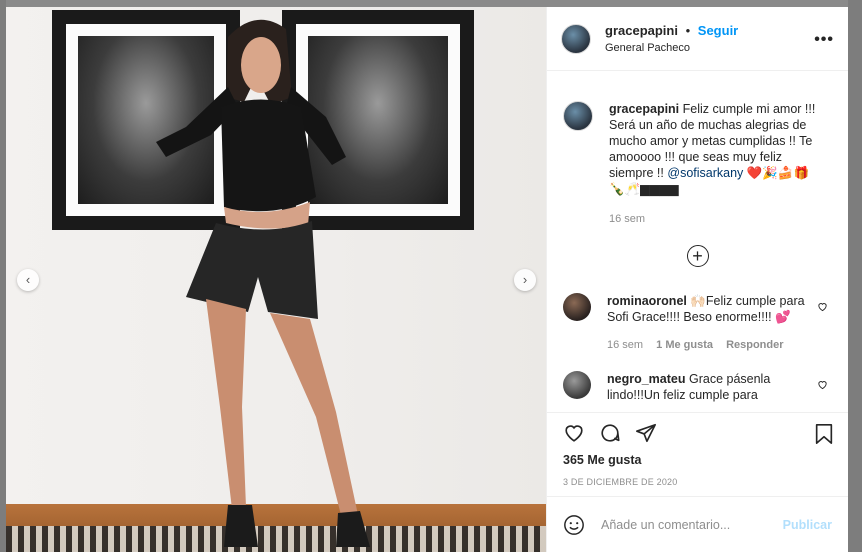  I want to click on likes-count: 365 Me gusta, so click(697, 460).